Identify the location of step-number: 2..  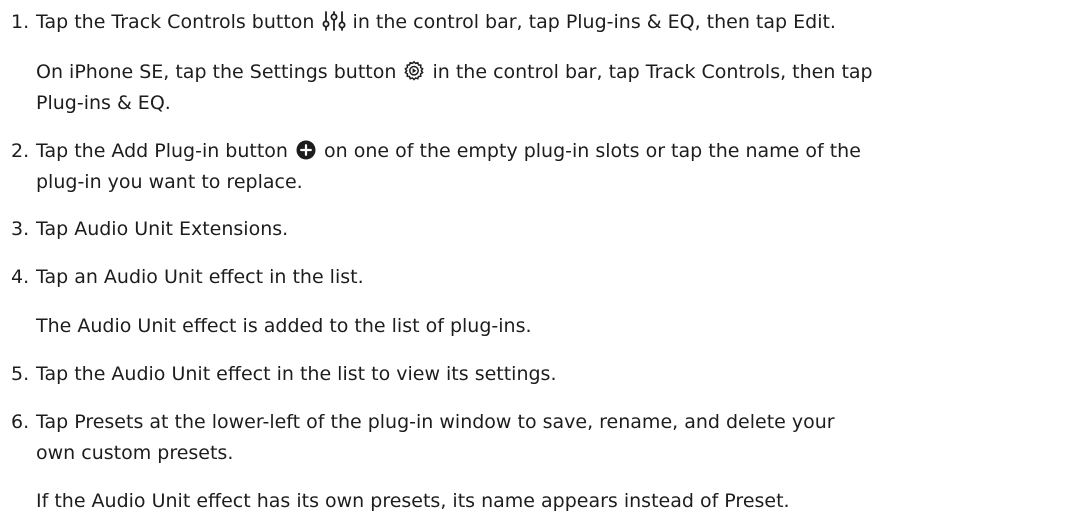
(20, 151).